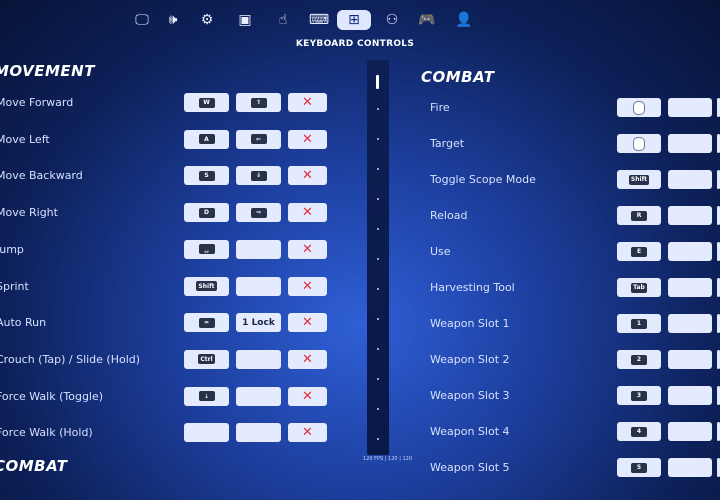 This screenshot has height=500, width=720. I want to click on primary-key-slot: R, so click(639, 215).